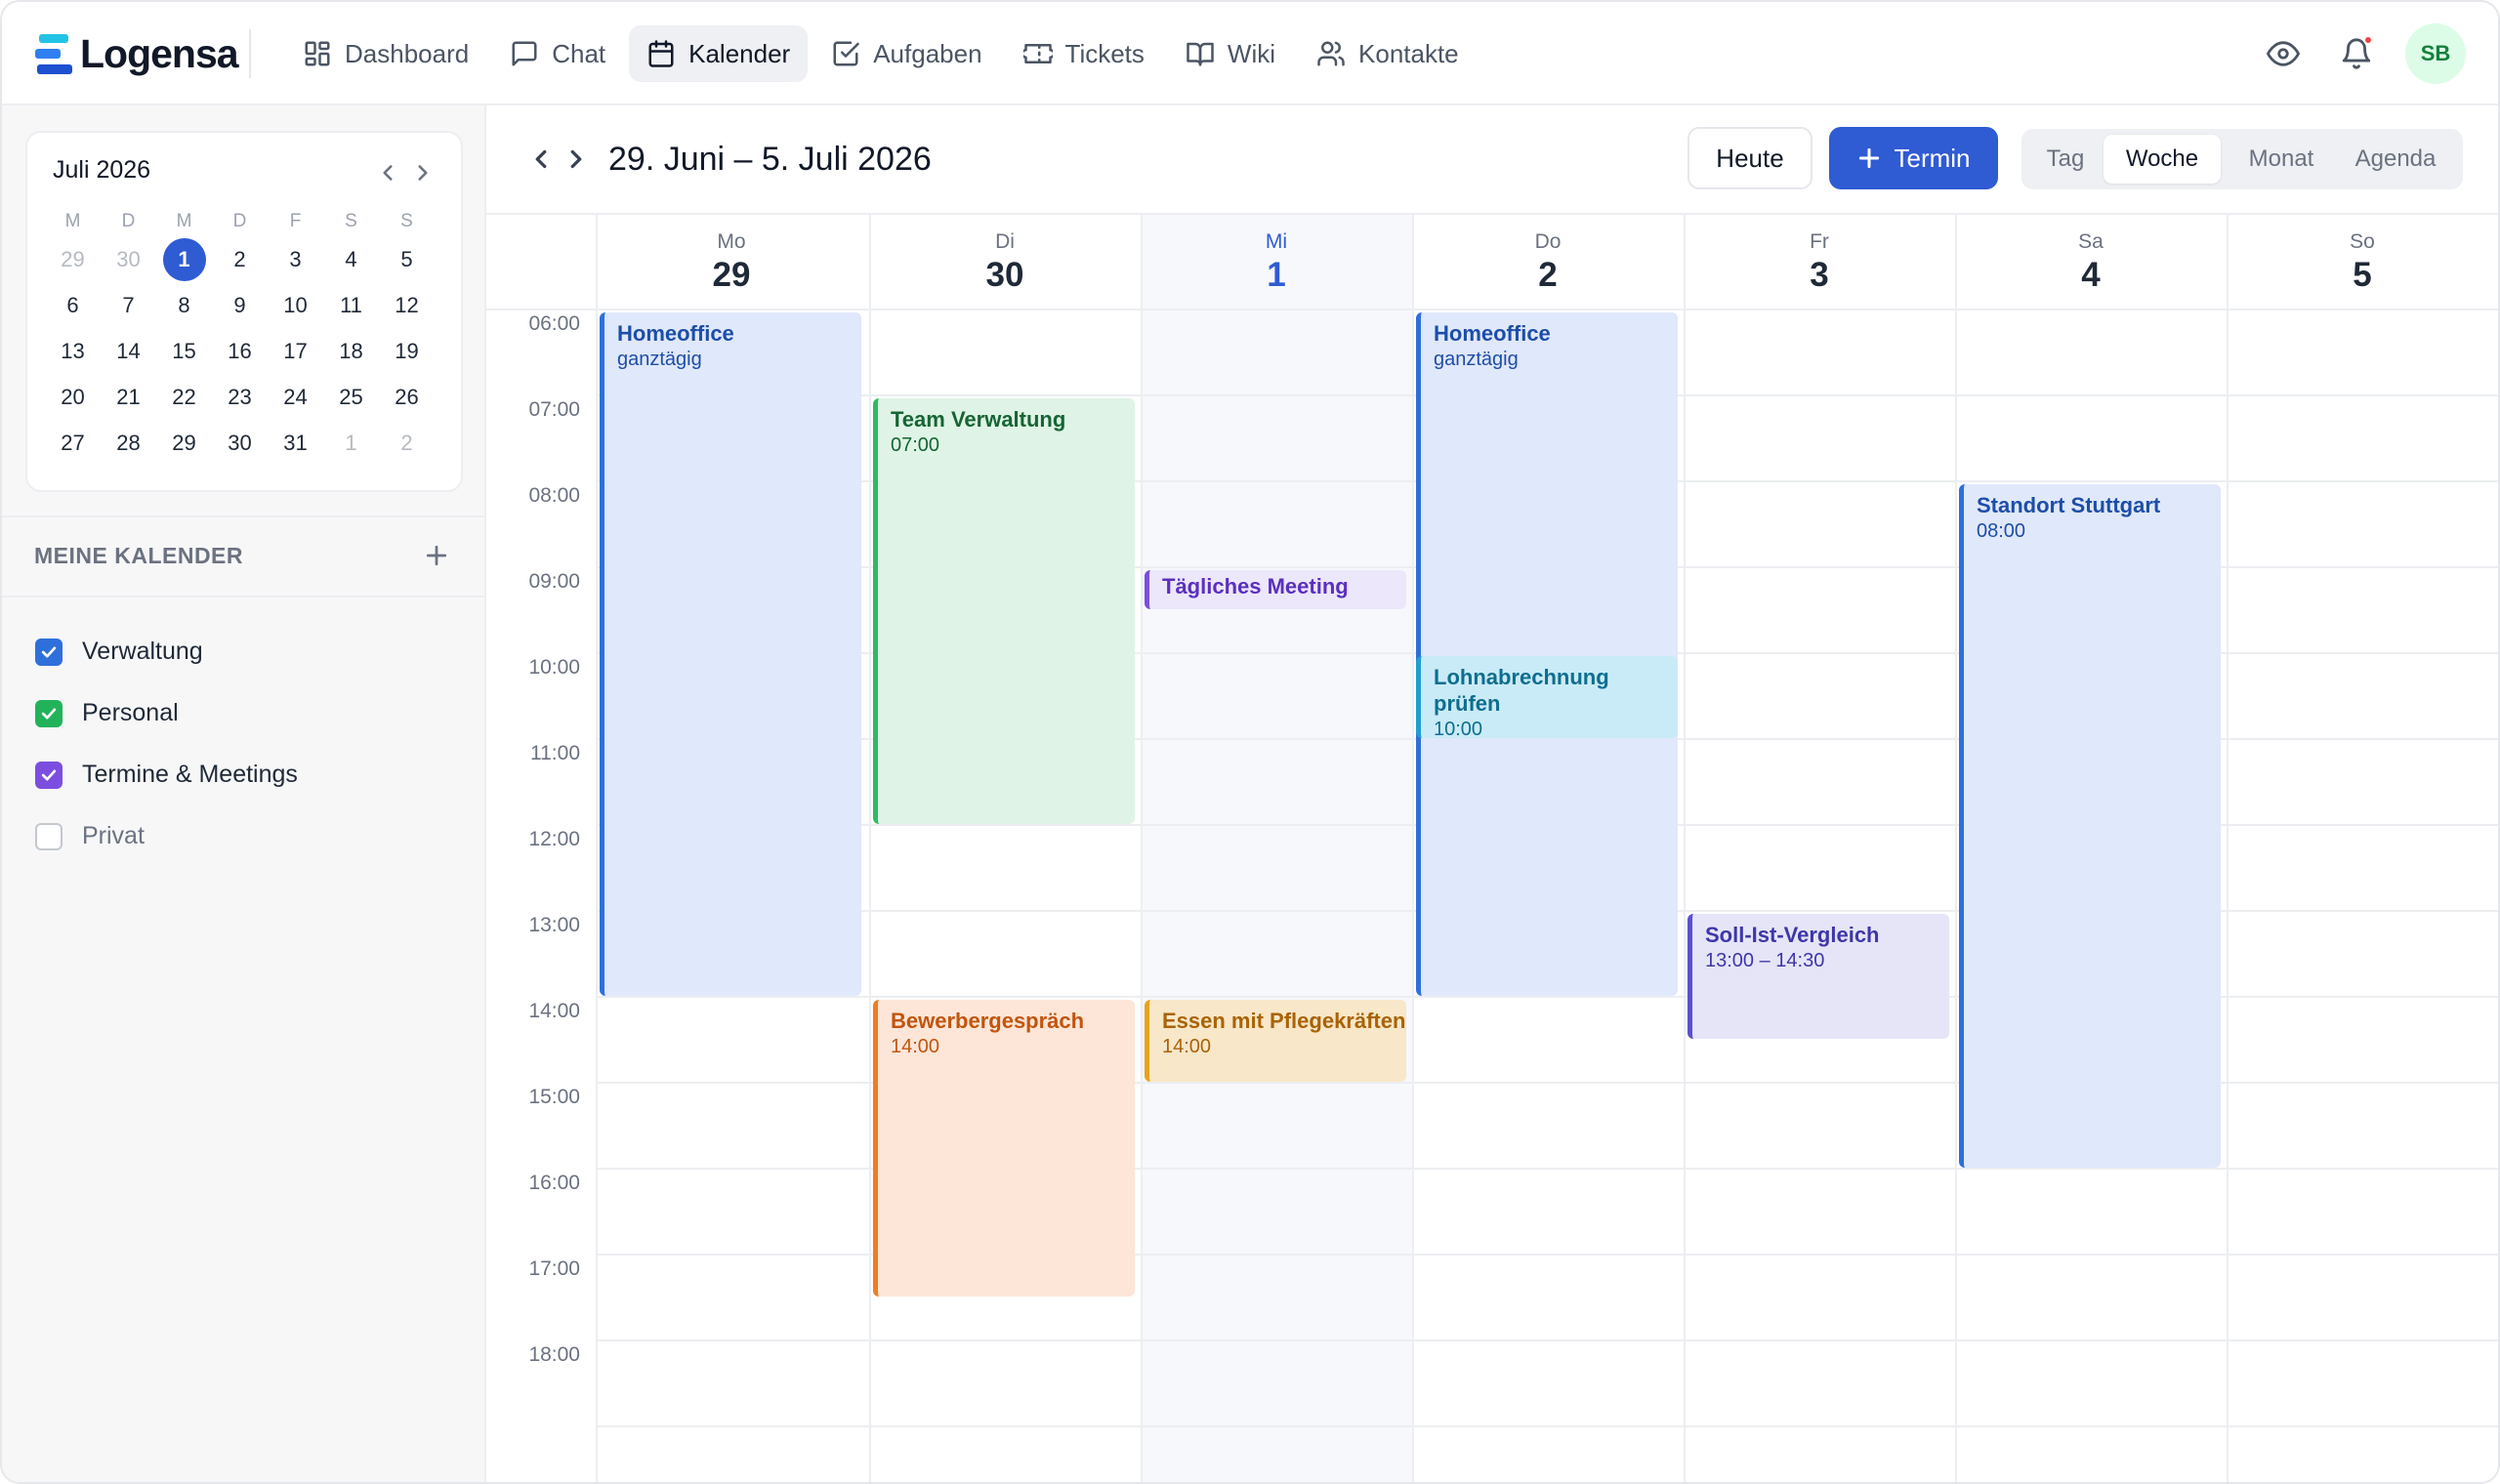  Describe the element at coordinates (1084, 54) in the screenshot. I see `nav-tickets: Tickets` at that location.